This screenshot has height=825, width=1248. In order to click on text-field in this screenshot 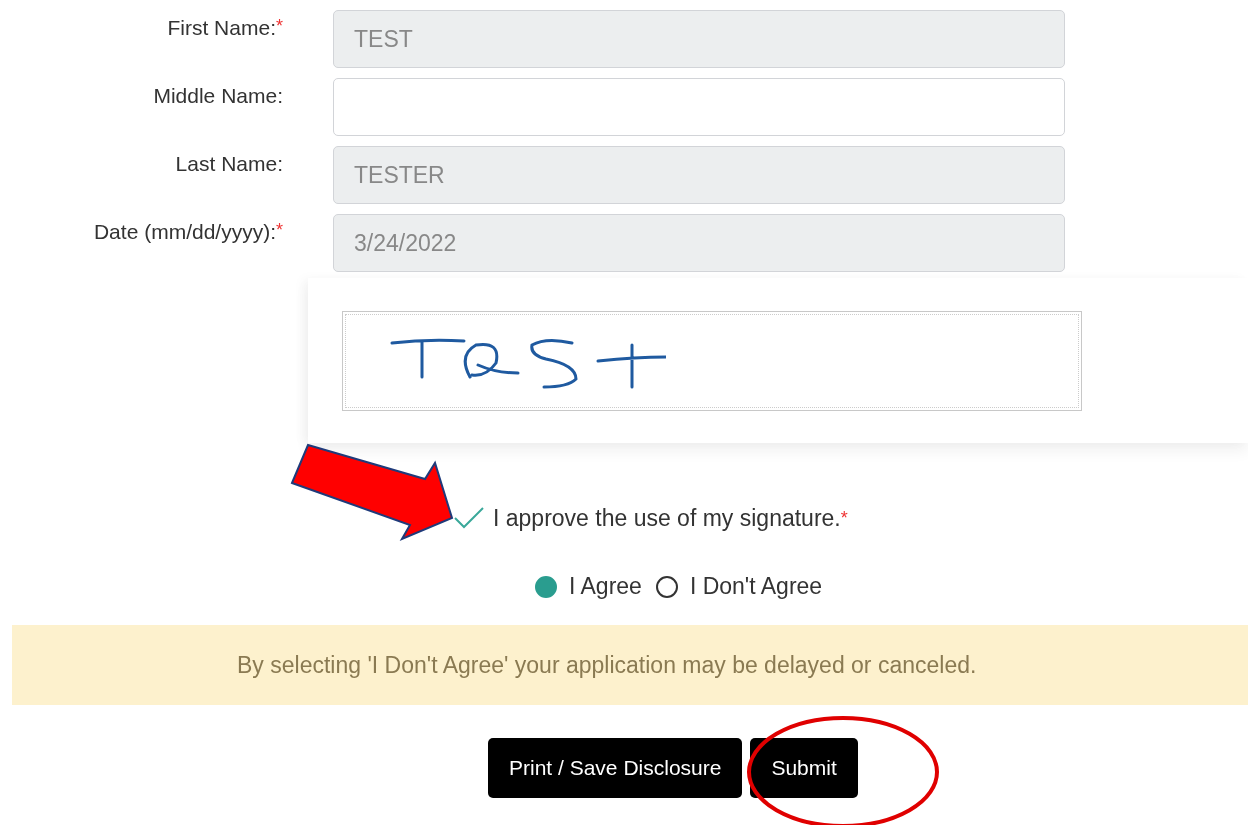, I will do `click(699, 107)`.